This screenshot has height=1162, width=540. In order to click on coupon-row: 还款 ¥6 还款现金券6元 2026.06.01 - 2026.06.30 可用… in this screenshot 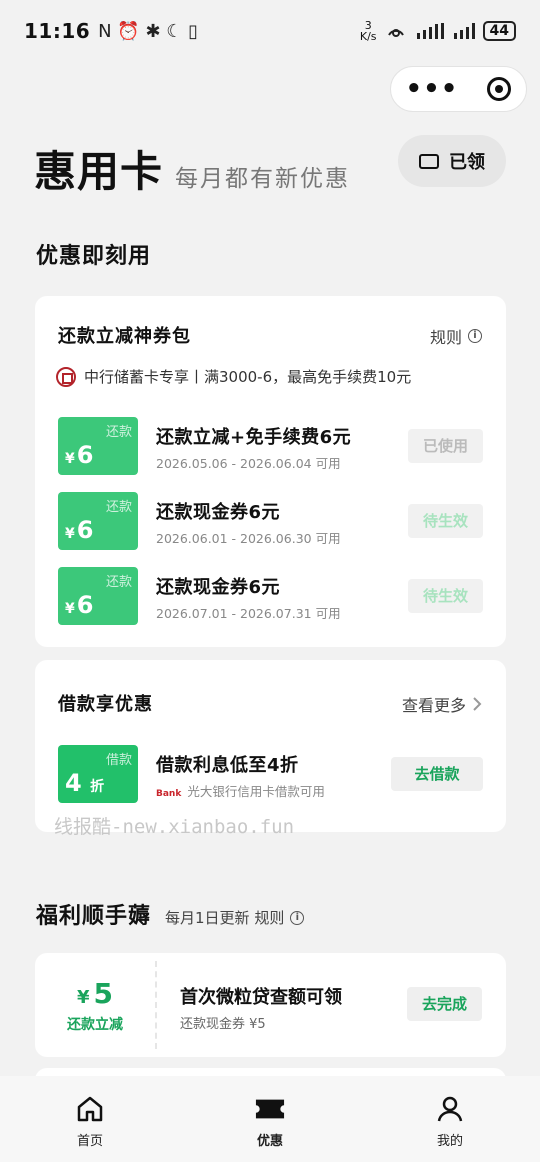, I will do `click(270, 521)`.